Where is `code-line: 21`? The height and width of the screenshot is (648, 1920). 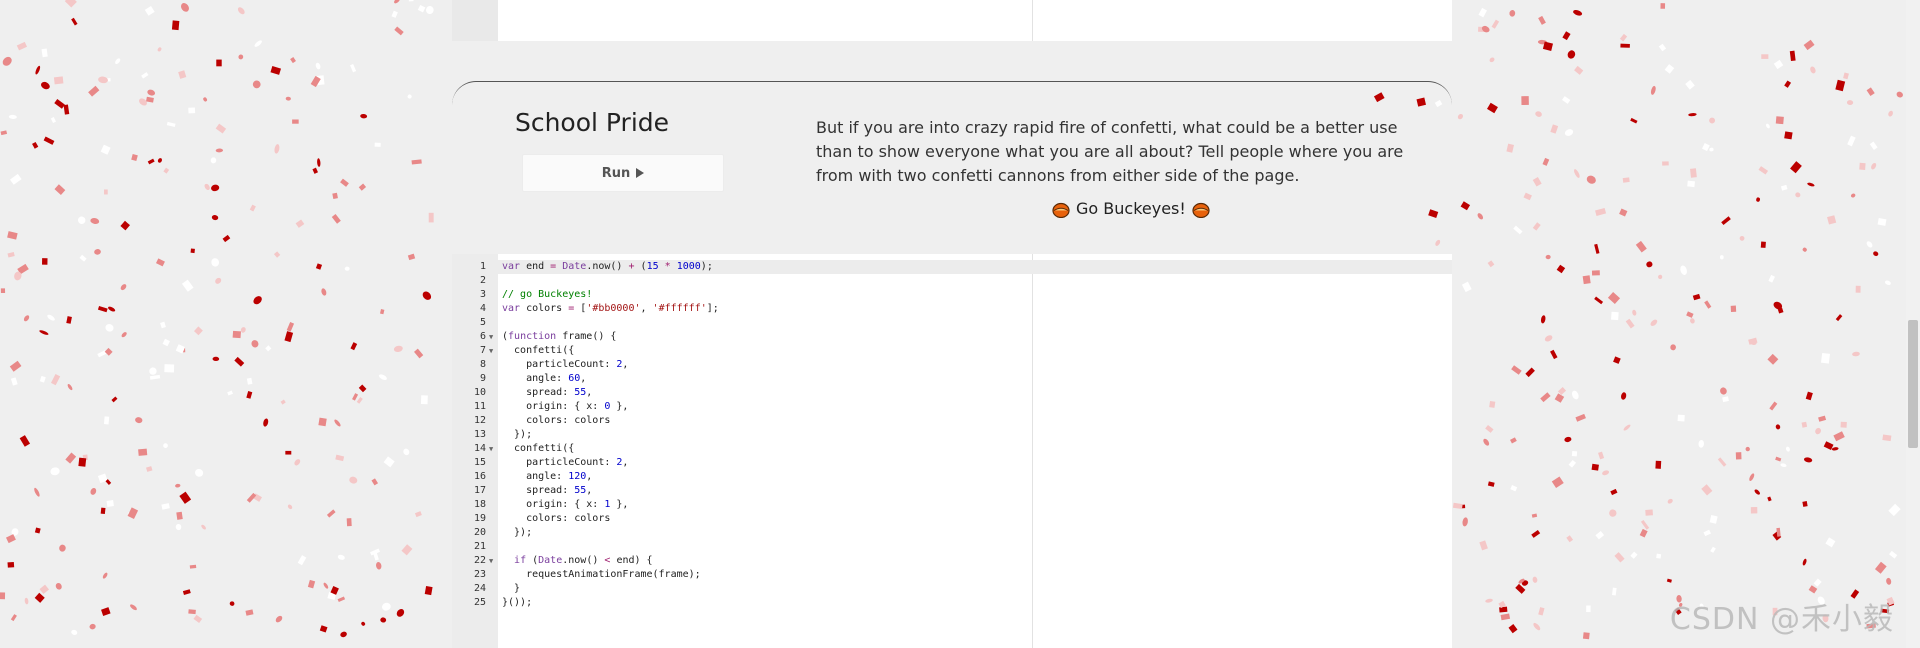 code-line: 21 is located at coordinates (742, 547).